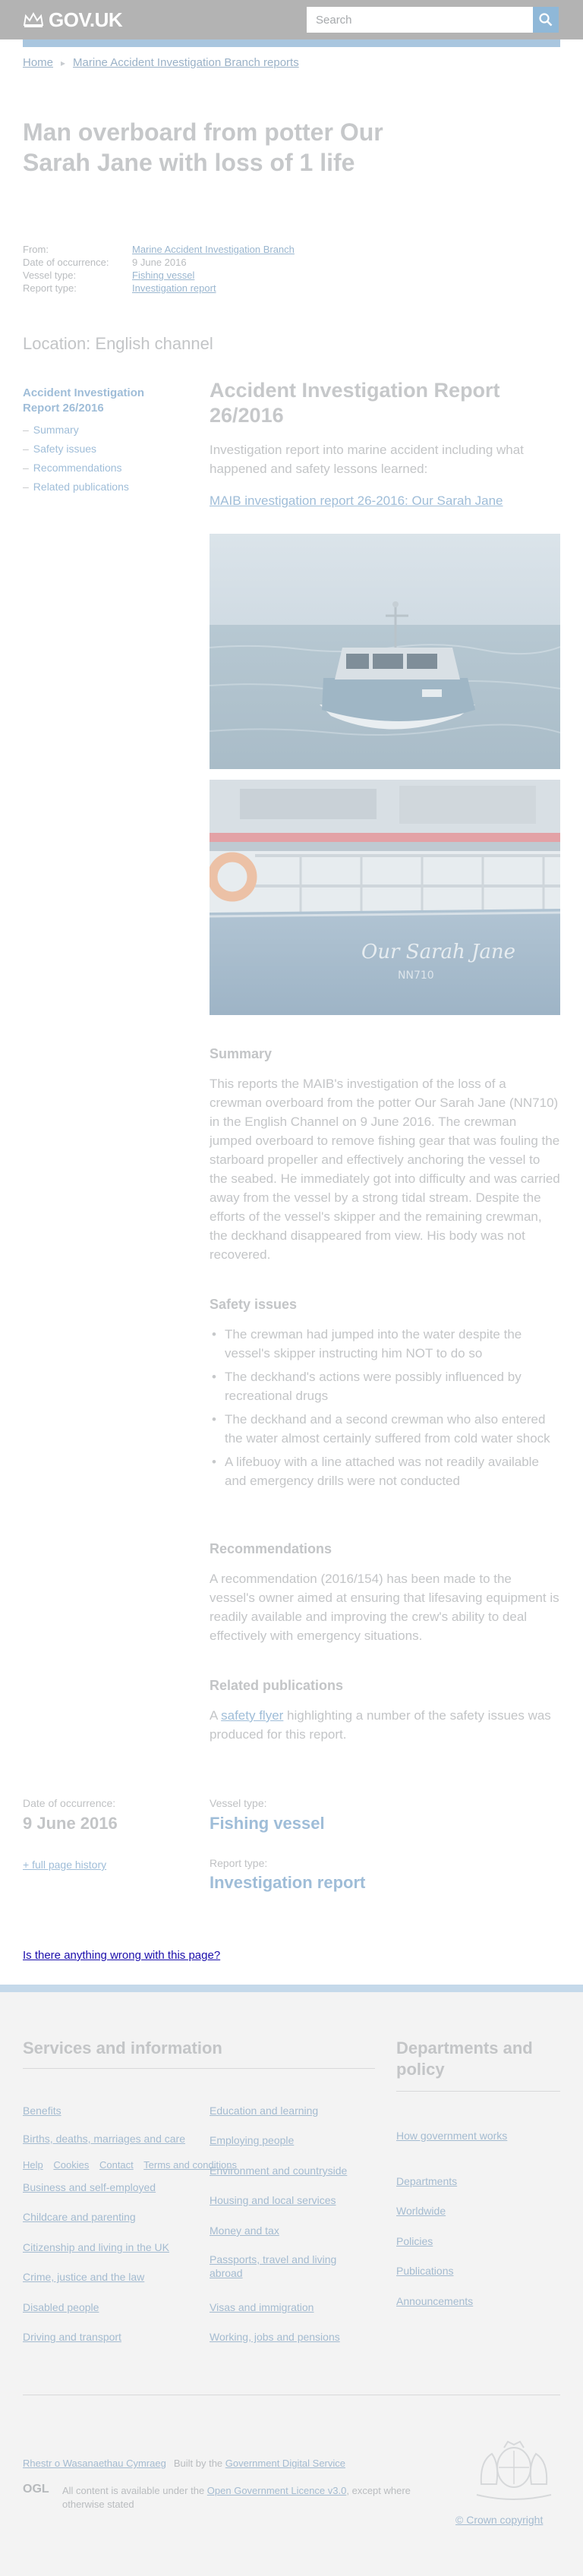 The width and height of the screenshot is (583, 2576). Describe the element at coordinates (288, 1883) in the screenshot. I see `bottom-report-link: Investigation report` at that location.